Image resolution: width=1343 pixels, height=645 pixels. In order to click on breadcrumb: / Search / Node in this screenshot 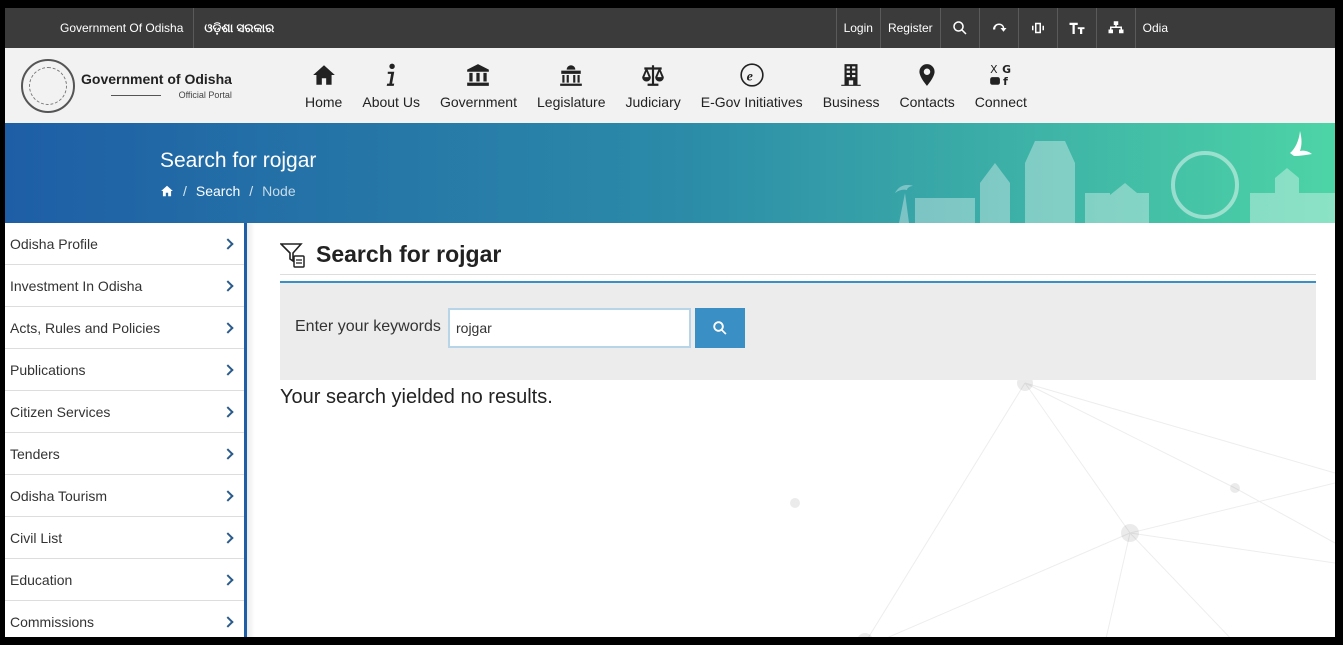, I will do `click(228, 191)`.